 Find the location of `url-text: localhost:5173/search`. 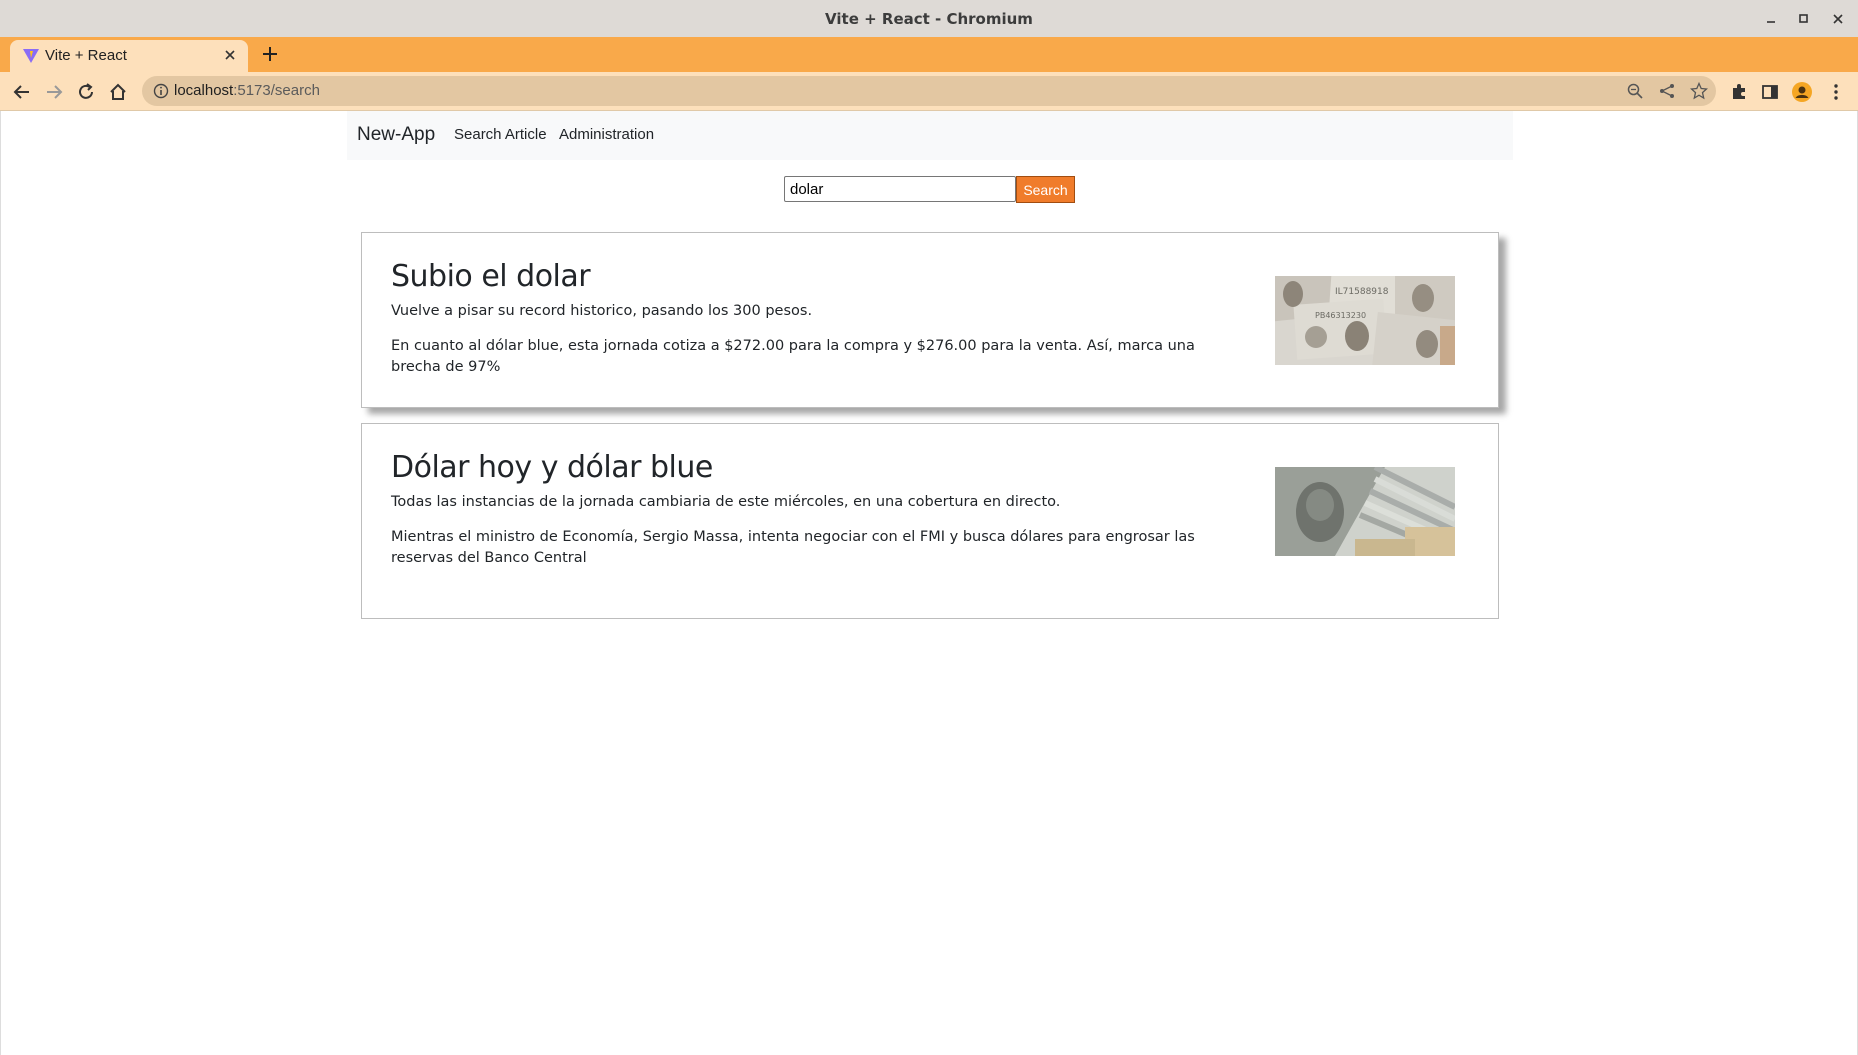

url-text: localhost:5173/search is located at coordinates (247, 90).